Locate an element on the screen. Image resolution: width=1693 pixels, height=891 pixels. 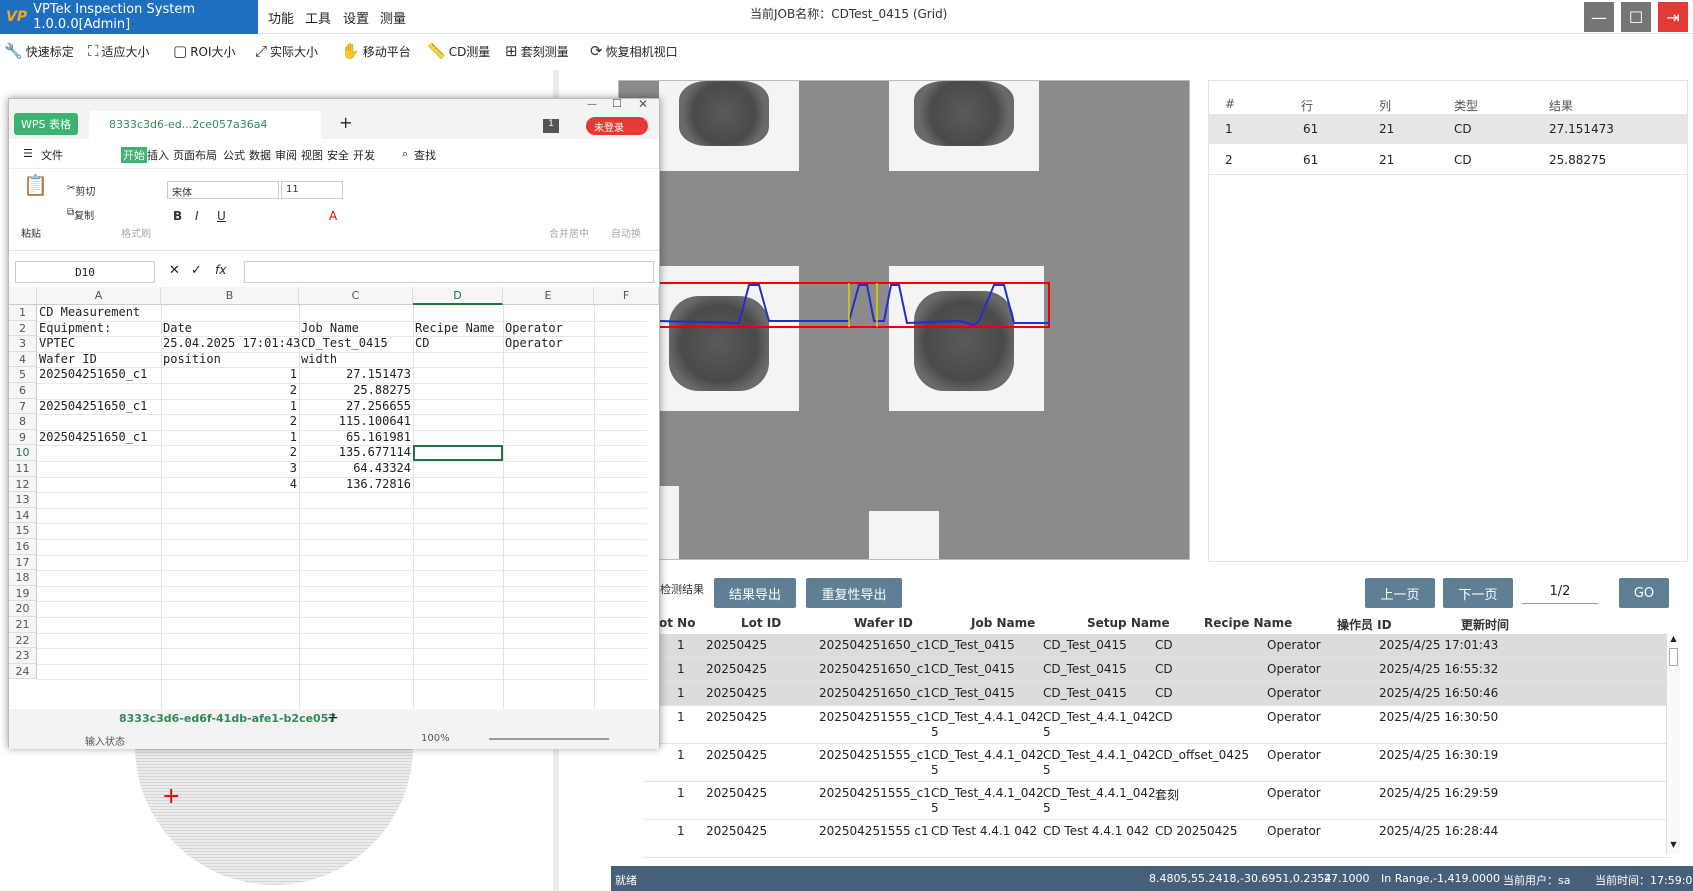
cd-measure-button: 📏 CD测量 is located at coordinates (458, 51).